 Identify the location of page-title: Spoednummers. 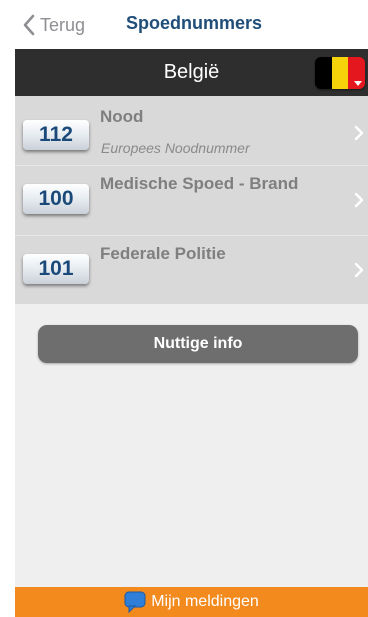
(194, 23).